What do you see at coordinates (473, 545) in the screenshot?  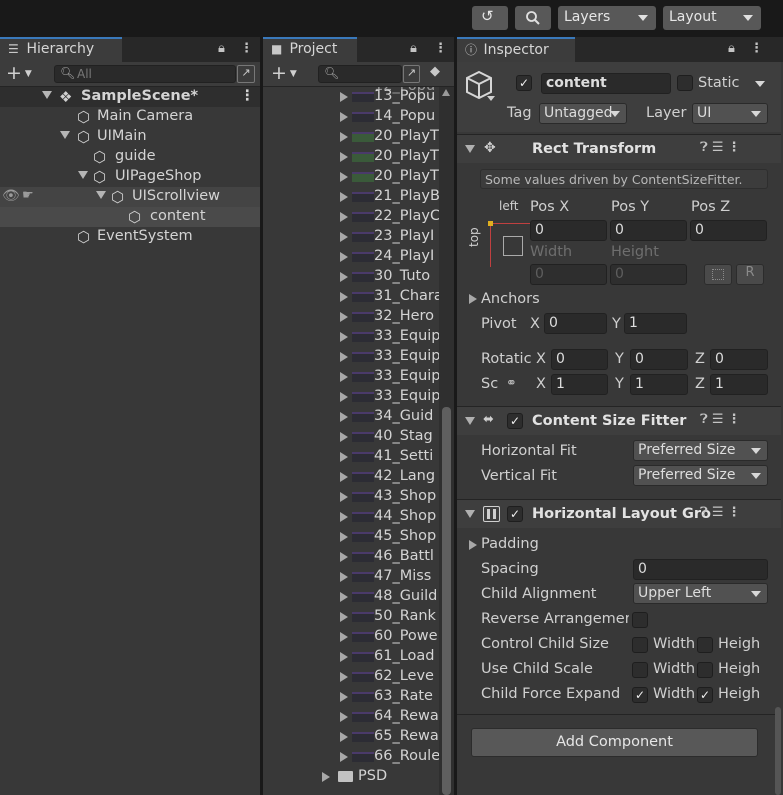 I see `padding-foldout-icon` at bounding box center [473, 545].